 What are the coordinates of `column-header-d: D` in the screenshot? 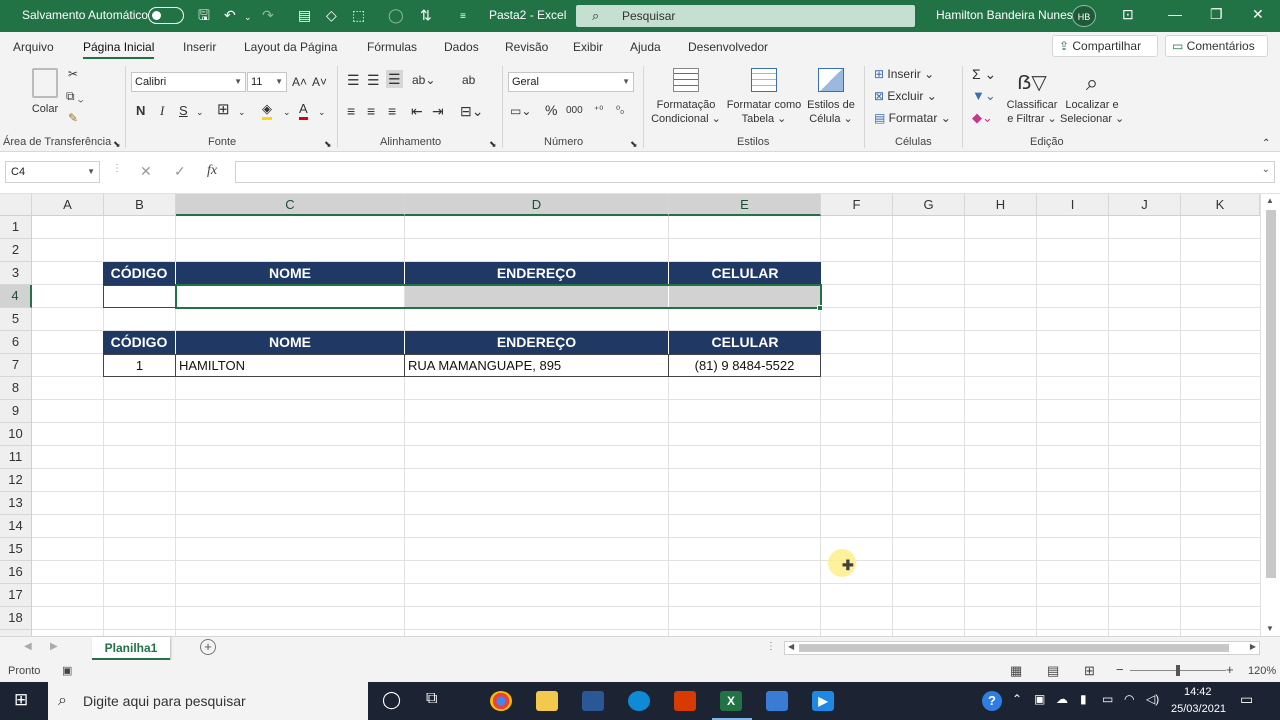 It's located at (537, 205).